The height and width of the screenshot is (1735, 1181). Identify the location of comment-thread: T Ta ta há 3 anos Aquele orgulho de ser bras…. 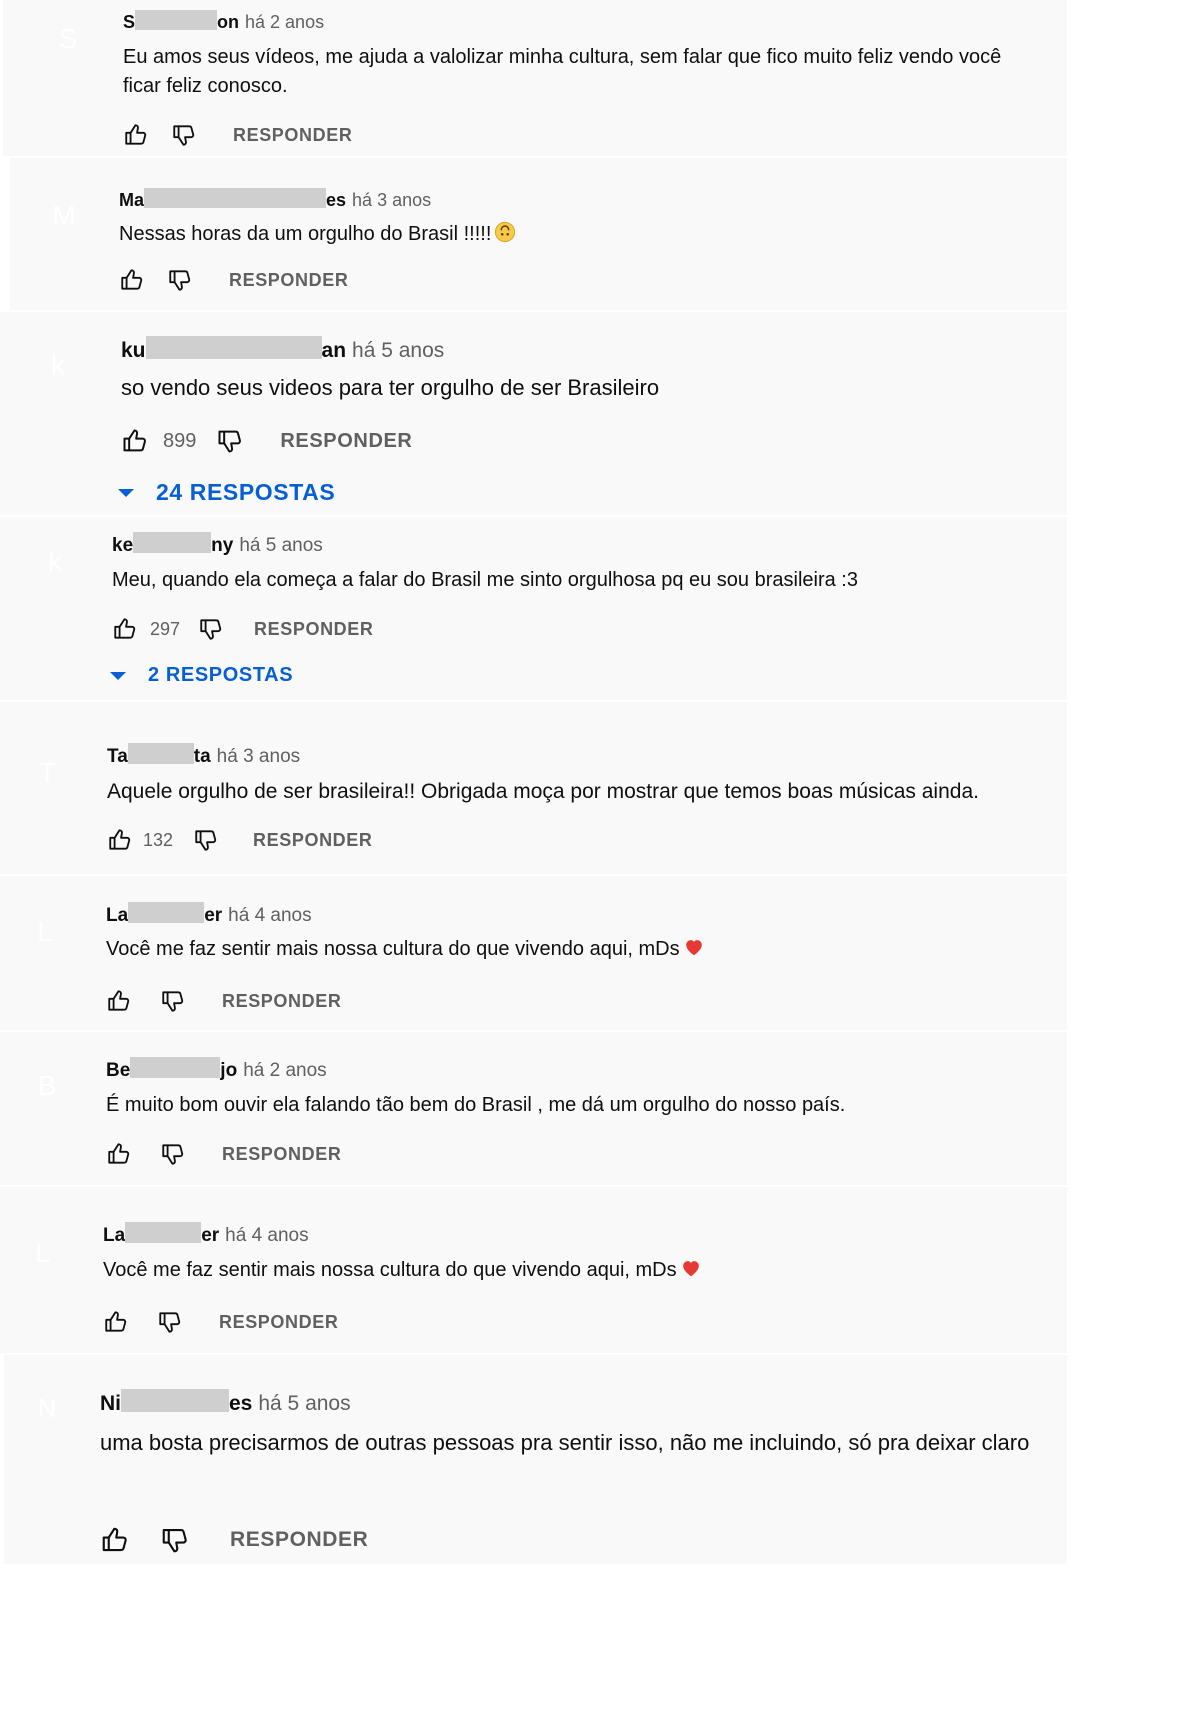
(533, 788).